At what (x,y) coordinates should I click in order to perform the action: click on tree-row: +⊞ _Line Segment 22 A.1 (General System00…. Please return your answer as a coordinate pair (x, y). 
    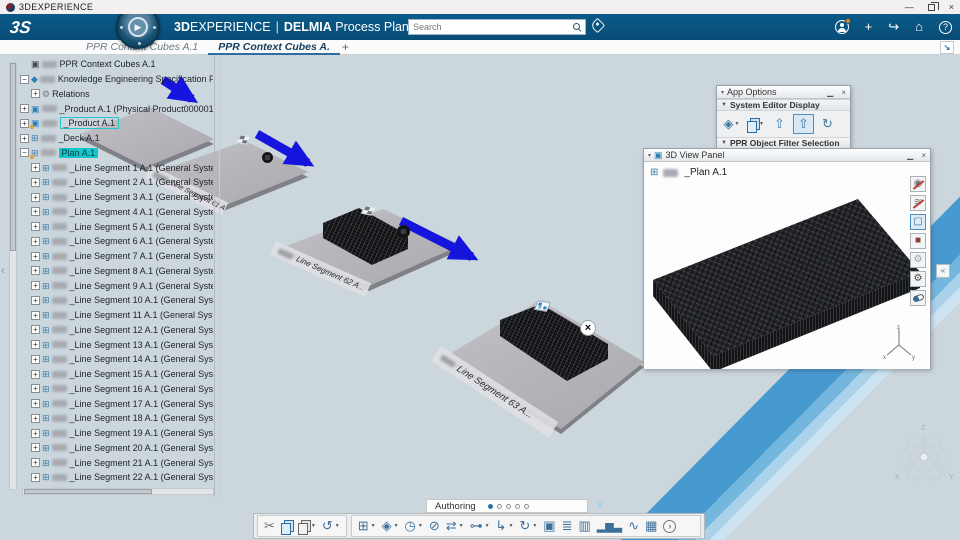
    Looking at the image, I should click on (122, 477).